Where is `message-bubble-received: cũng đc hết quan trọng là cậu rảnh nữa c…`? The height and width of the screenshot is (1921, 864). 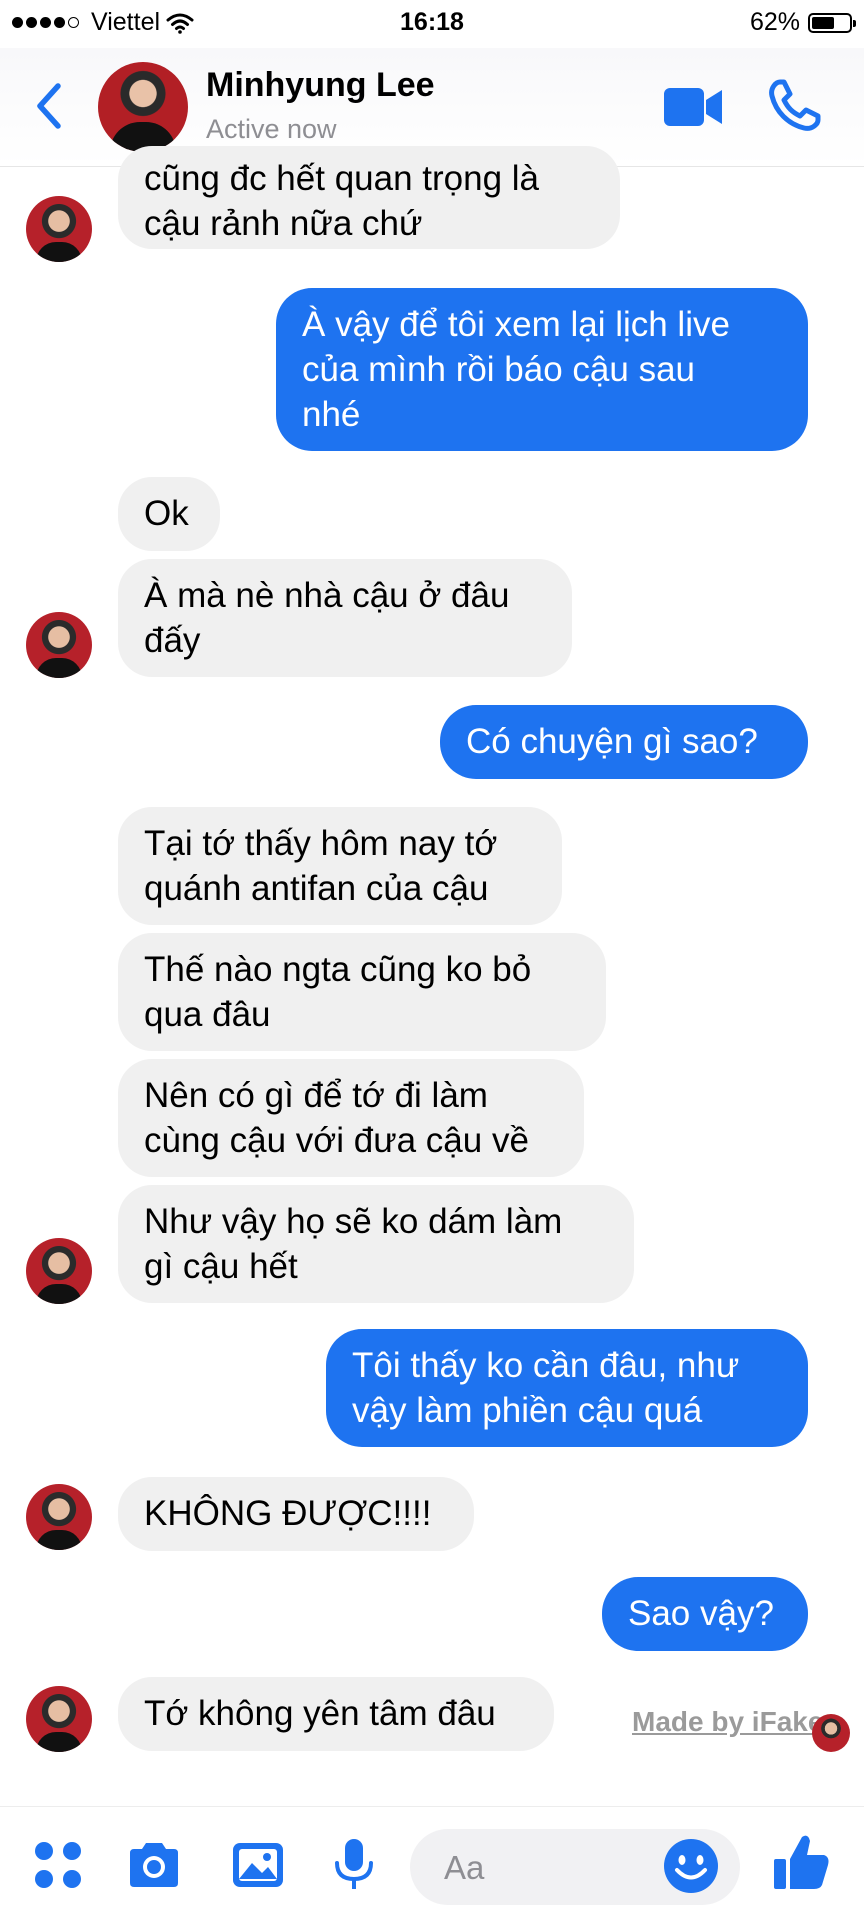 message-bubble-received: cũng đc hết quan trọng là cậu rảnh nữa c… is located at coordinates (369, 197).